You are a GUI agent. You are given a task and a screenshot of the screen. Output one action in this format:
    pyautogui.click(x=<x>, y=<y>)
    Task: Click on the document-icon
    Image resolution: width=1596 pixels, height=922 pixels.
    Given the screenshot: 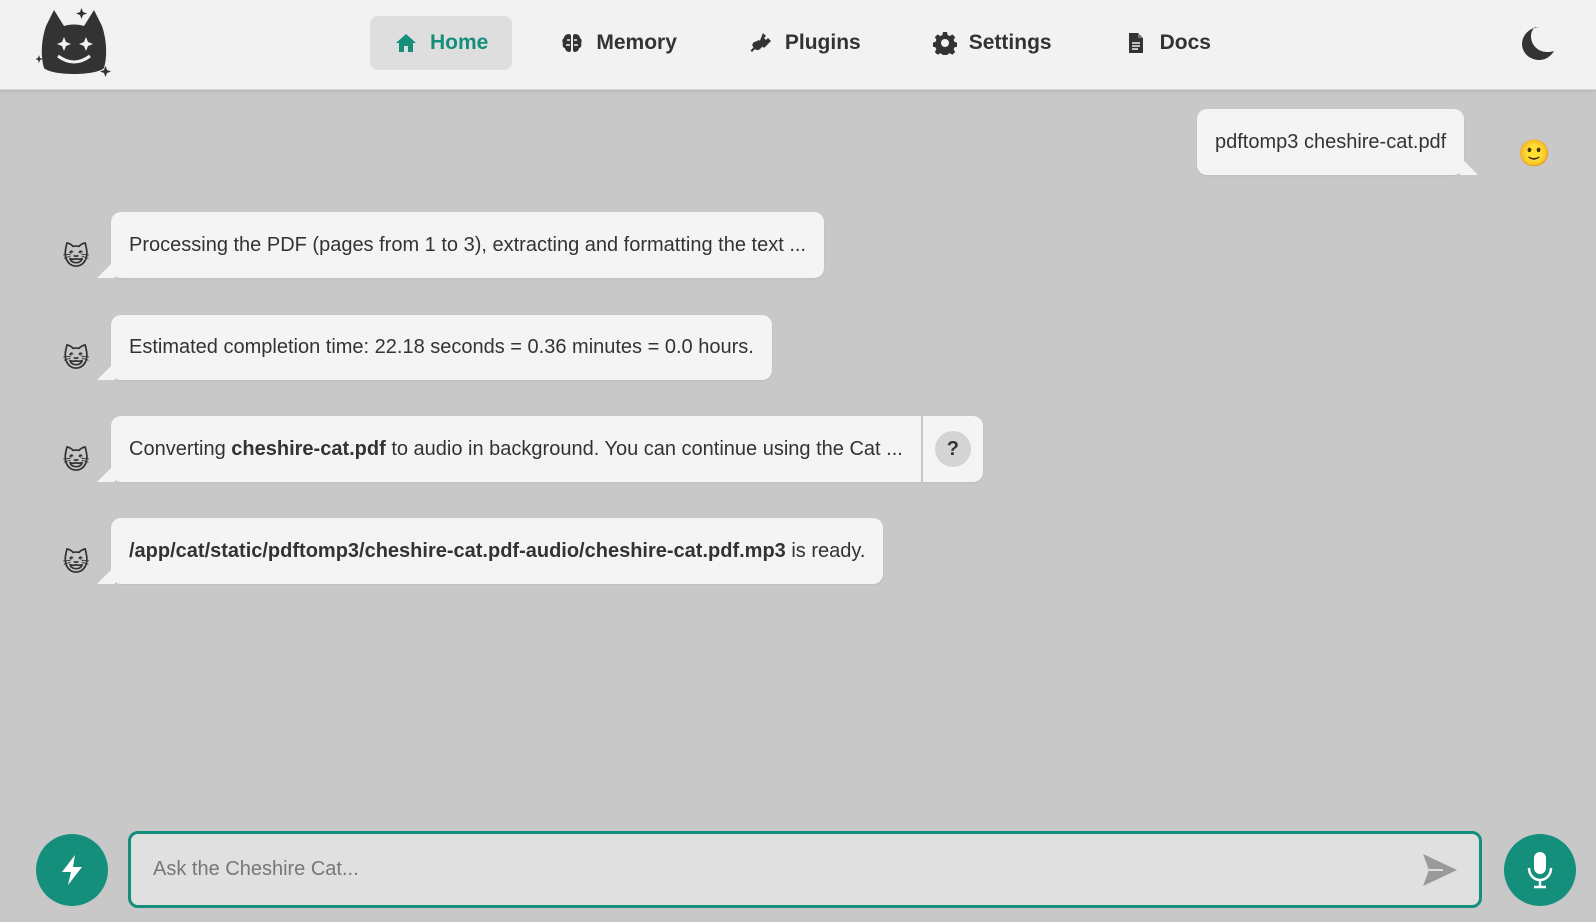 What is the action you would take?
    pyautogui.click(x=1135, y=43)
    